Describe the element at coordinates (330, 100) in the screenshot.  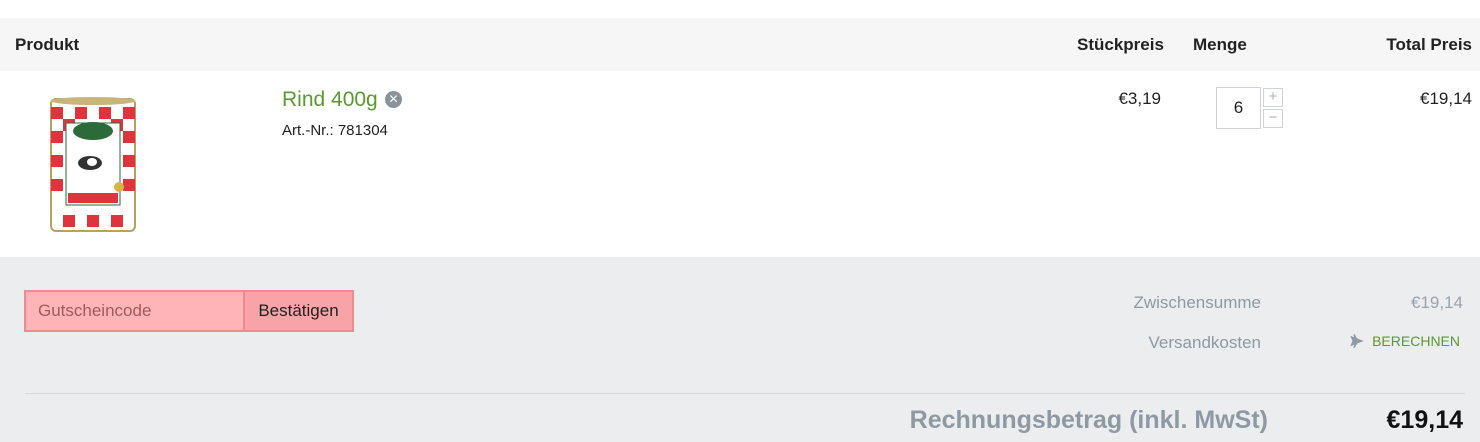
I see `product-name-link: Rind 400g` at that location.